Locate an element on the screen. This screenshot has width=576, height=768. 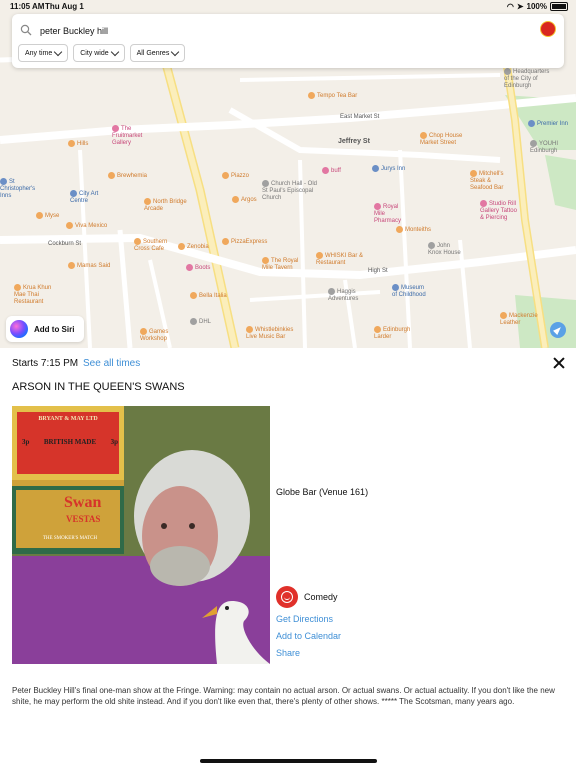
matchbox-price: 3p BRITISH MADE 3p is located at coordinates (70, 442).